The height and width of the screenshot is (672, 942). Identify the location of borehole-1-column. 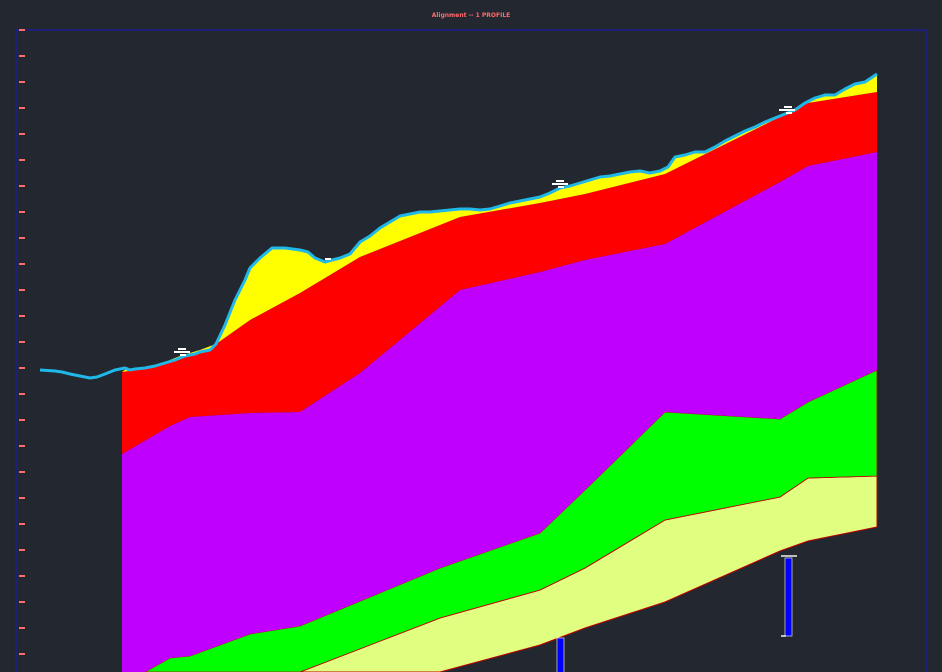
(560, 654).